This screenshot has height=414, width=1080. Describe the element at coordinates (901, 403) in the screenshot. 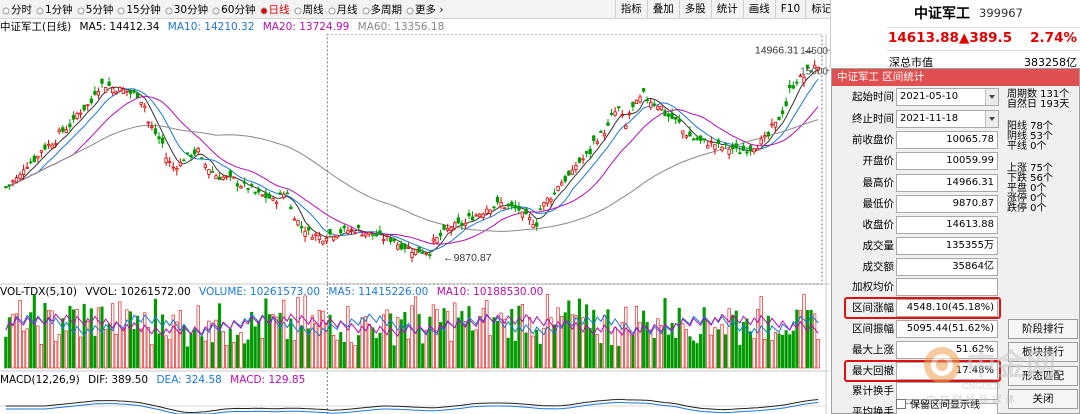

I see `keep-interval-checkbox` at that location.